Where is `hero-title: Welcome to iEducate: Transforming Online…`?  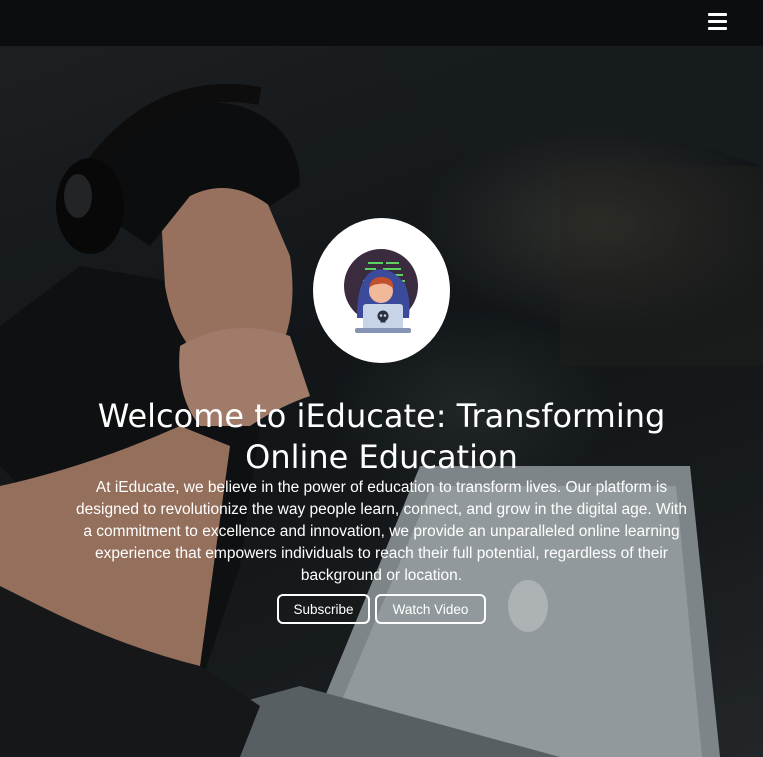 hero-title: Welcome to iEducate: Transforming Online… is located at coordinates (381, 437).